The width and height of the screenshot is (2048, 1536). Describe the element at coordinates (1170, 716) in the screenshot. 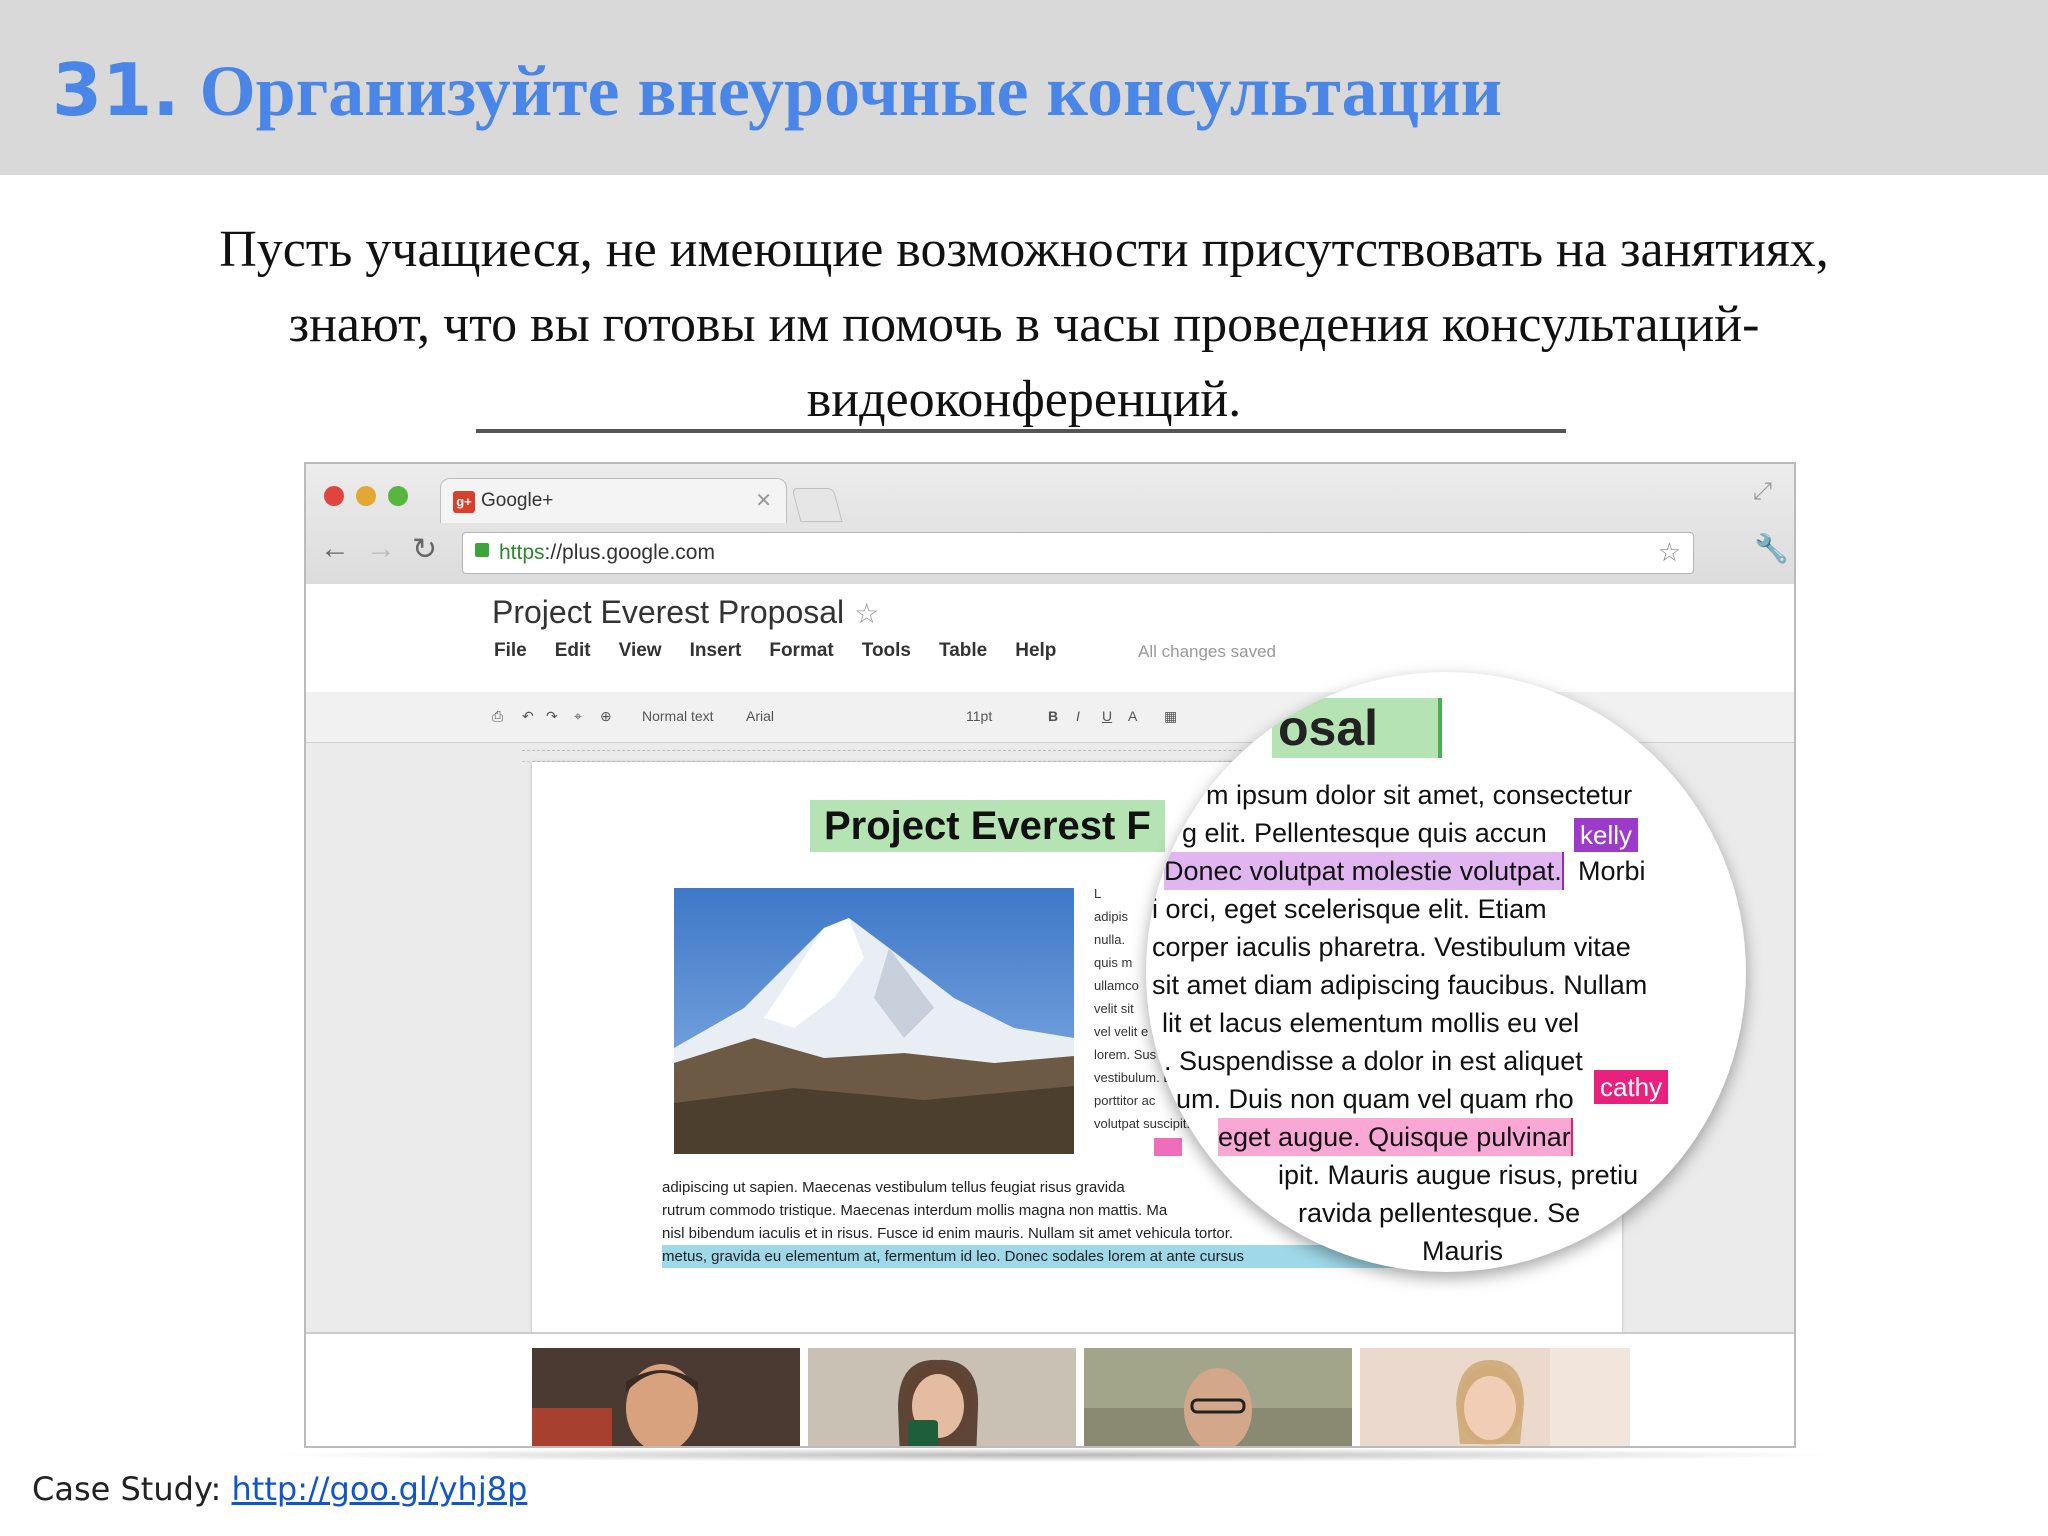

I see `highlight-icon: ▦` at that location.